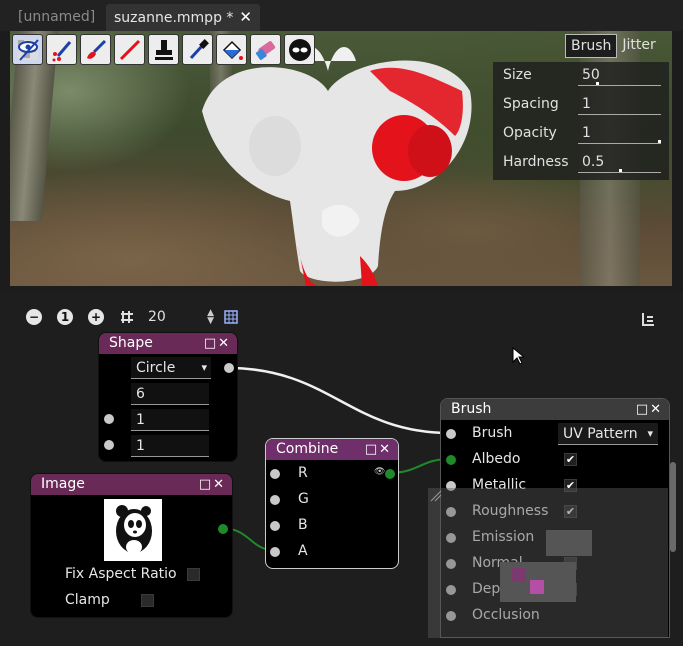 The image size is (683, 646). Describe the element at coordinates (61, 49) in the screenshot. I see `brush-dots-icon` at that location.